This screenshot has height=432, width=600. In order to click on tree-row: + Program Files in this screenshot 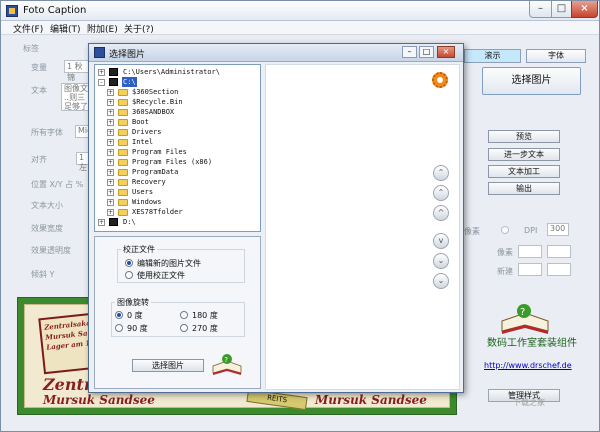, I will do `click(177, 152)`.